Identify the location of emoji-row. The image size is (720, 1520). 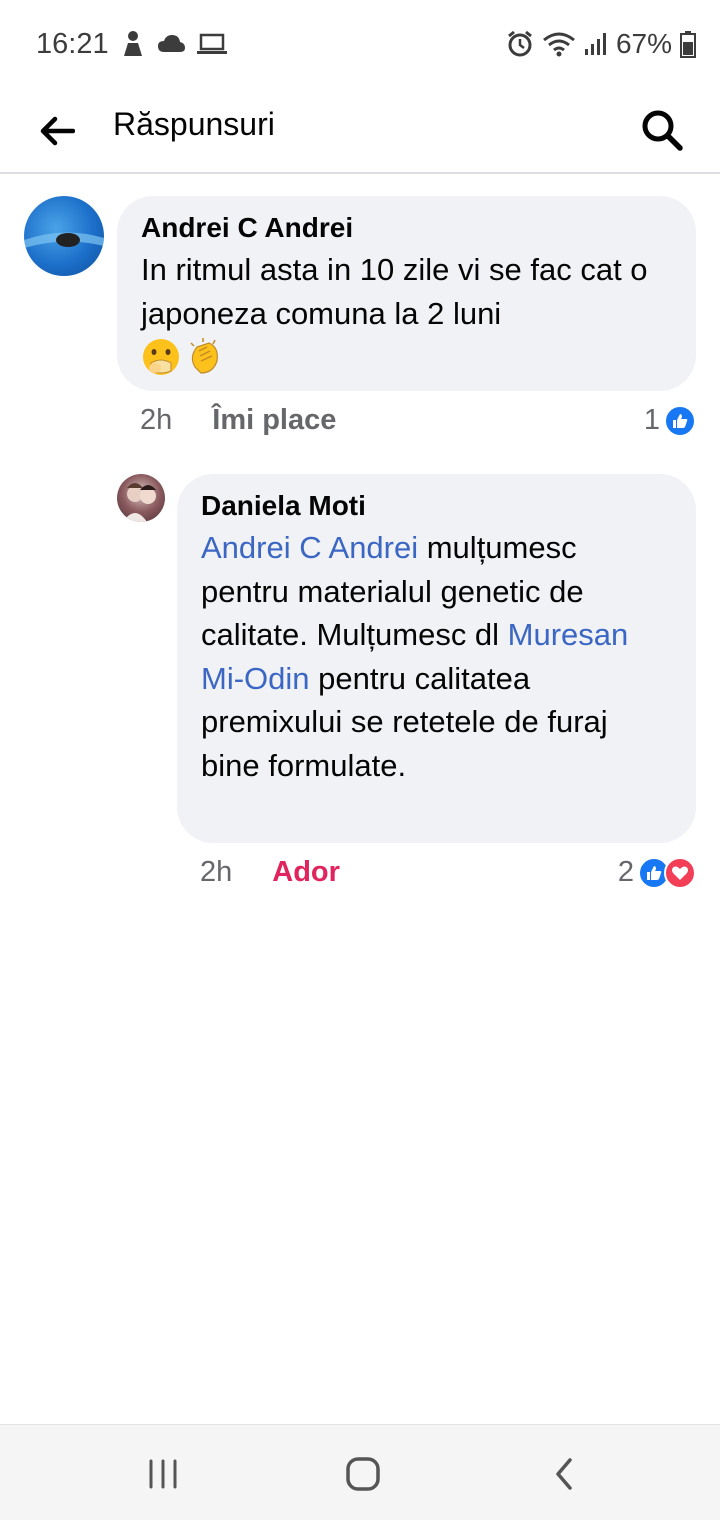
(406, 357).